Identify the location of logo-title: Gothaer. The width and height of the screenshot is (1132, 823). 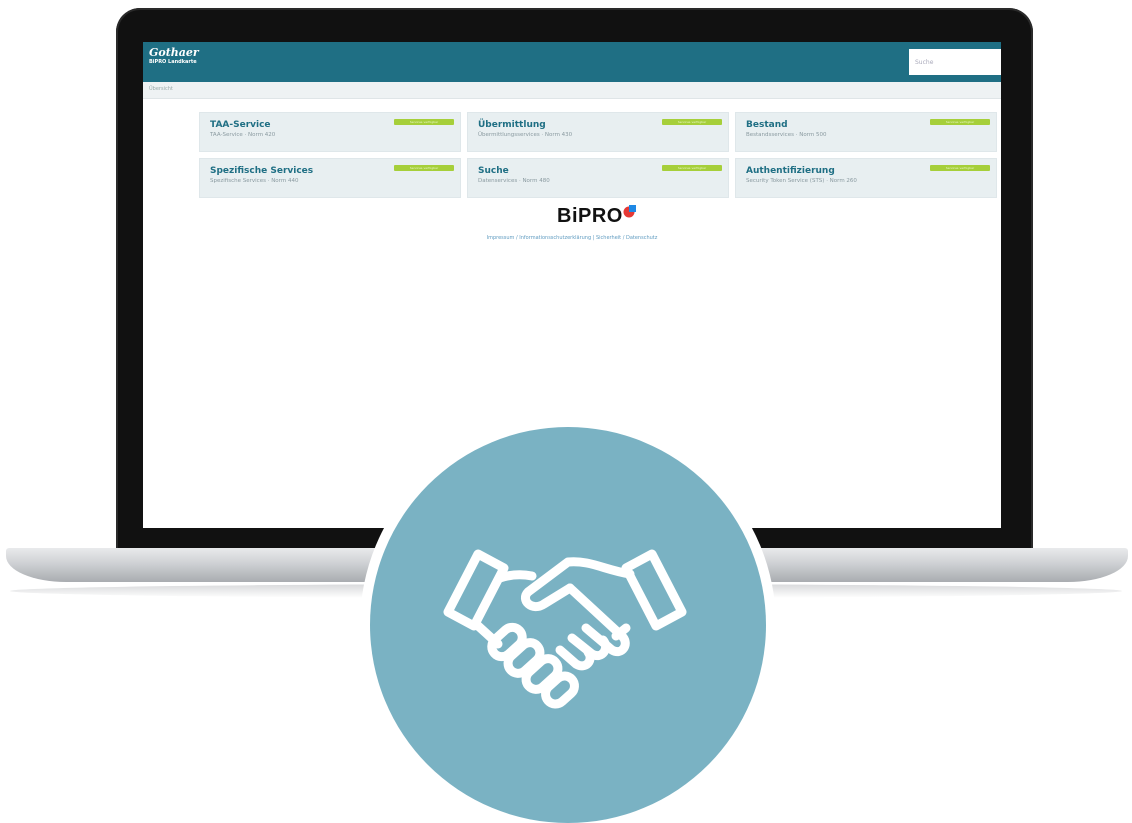
(174, 52).